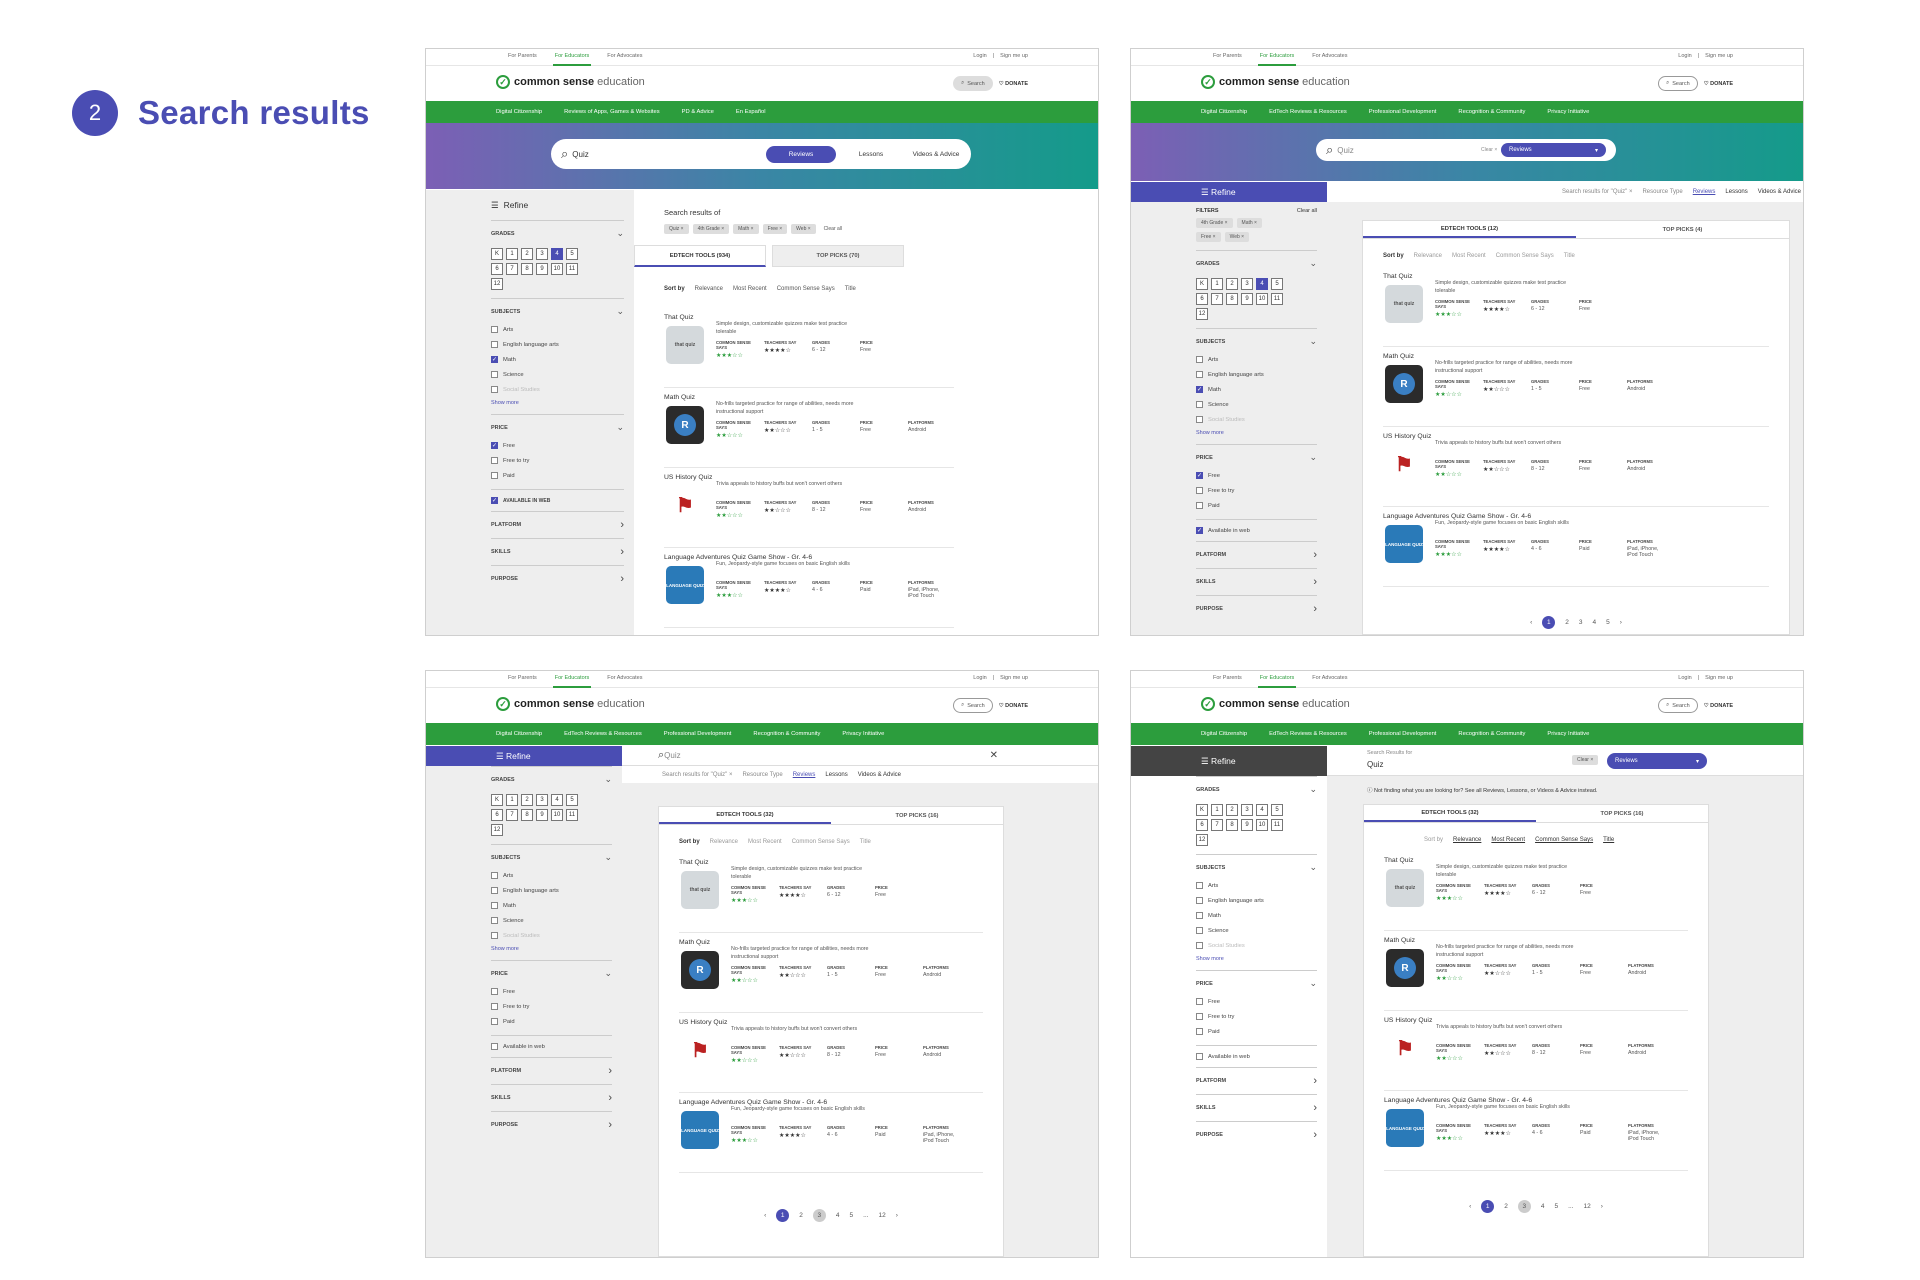  Describe the element at coordinates (1013, 84) in the screenshot. I see `donate-link: ♡ DONATE` at that location.